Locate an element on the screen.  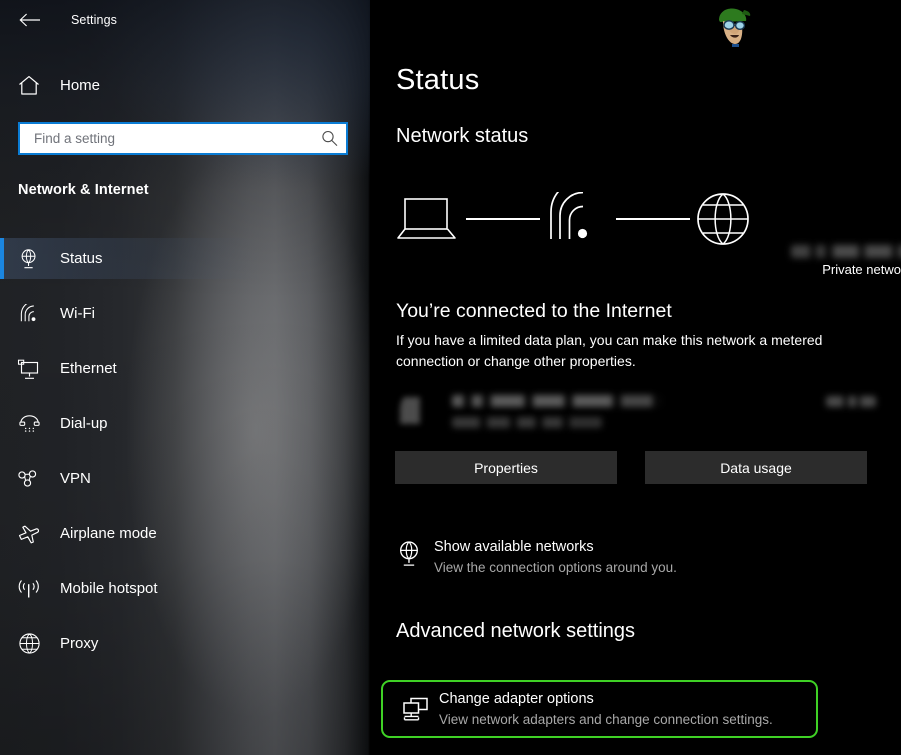
sidebar-item-label: Home is located at coordinates (80, 85).